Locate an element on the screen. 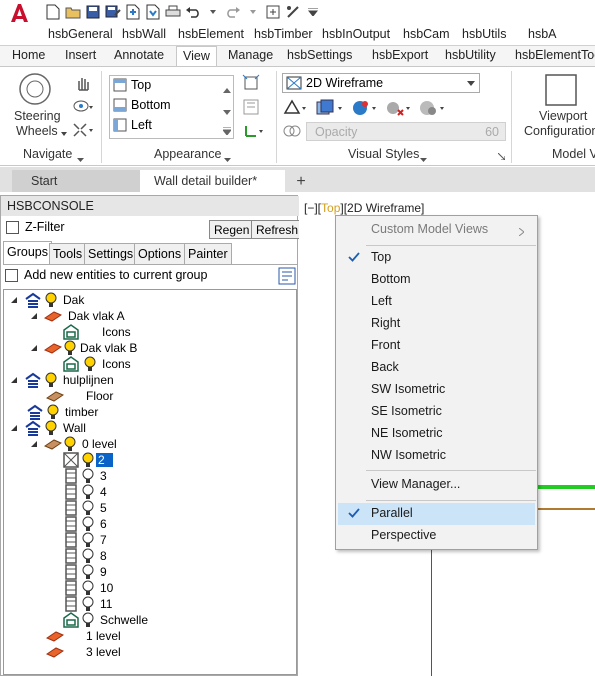 This screenshot has width=595, height=676. share-icon is located at coordinates (272, 12).